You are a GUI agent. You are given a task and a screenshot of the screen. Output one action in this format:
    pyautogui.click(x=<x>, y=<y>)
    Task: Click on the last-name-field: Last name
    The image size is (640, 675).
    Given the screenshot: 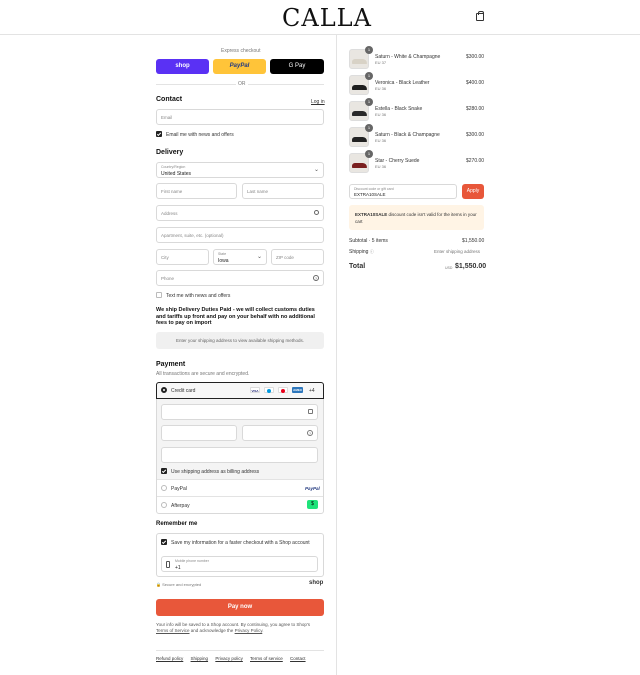 What is the action you would take?
    pyautogui.click(x=283, y=191)
    